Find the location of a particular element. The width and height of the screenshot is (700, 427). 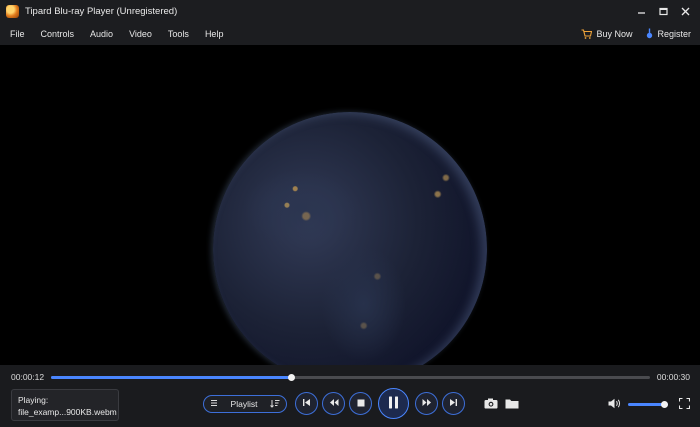

playlist-label: Playlist is located at coordinates (244, 404).